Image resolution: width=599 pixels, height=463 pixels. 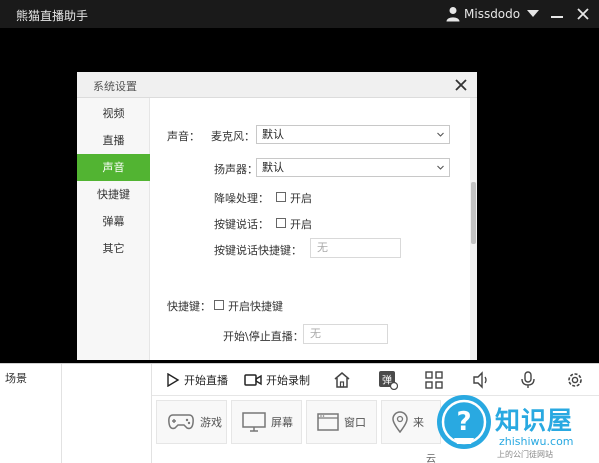 I want to click on window-icon, so click(x=328, y=422).